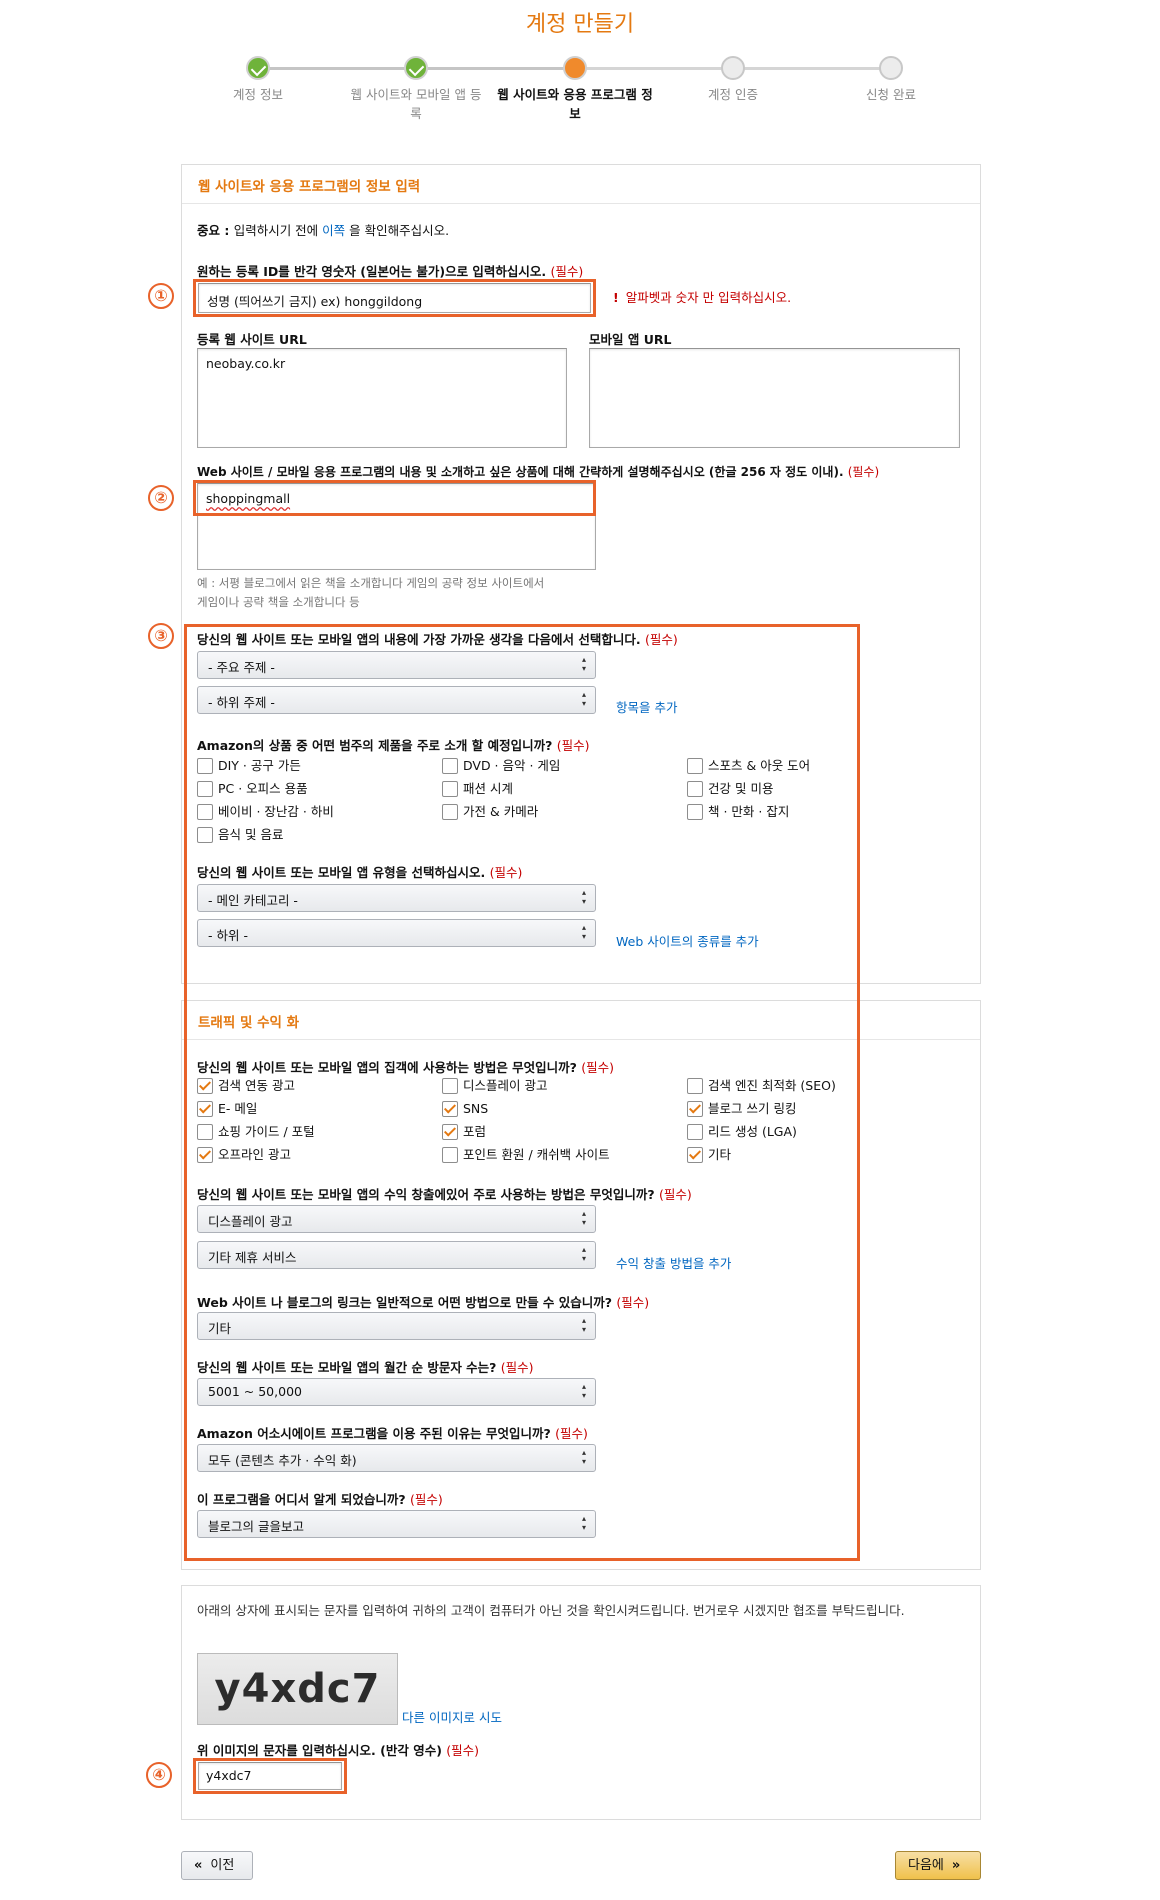 This screenshot has width=1160, height=1900. What do you see at coordinates (733, 94) in the screenshot?
I see `step-4-label: 계정 인증` at bounding box center [733, 94].